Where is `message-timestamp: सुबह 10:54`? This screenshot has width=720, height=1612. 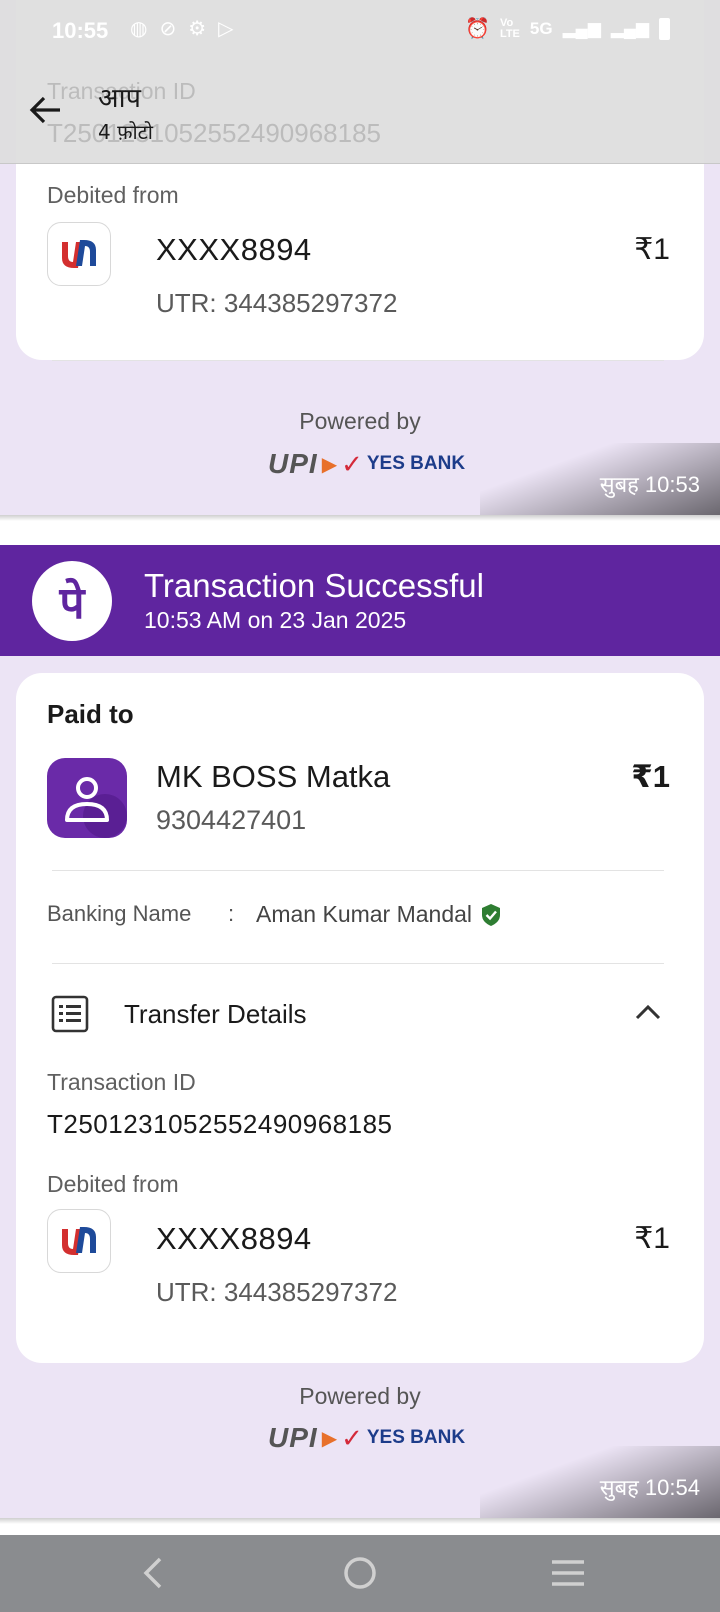
message-timestamp: सुबह 10:54 is located at coordinates (600, 1482).